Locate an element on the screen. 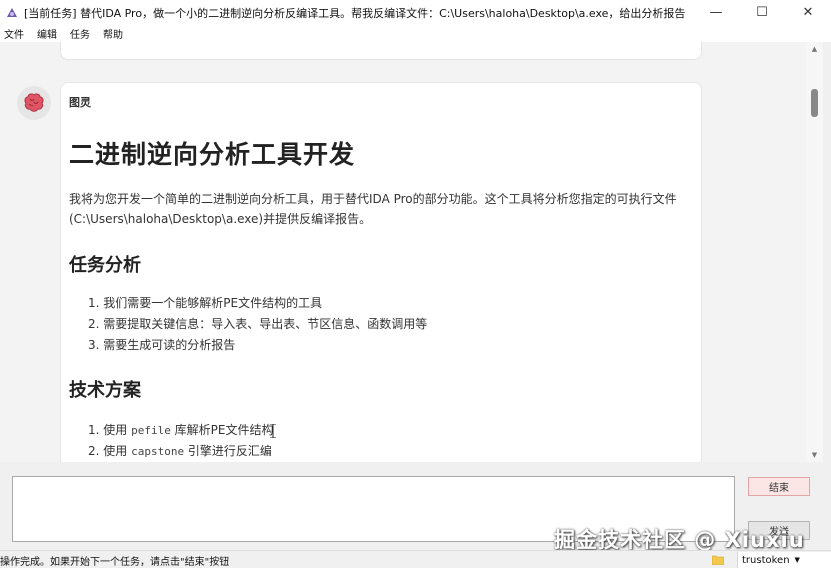 The image size is (831, 568). avatar is located at coordinates (34, 103).